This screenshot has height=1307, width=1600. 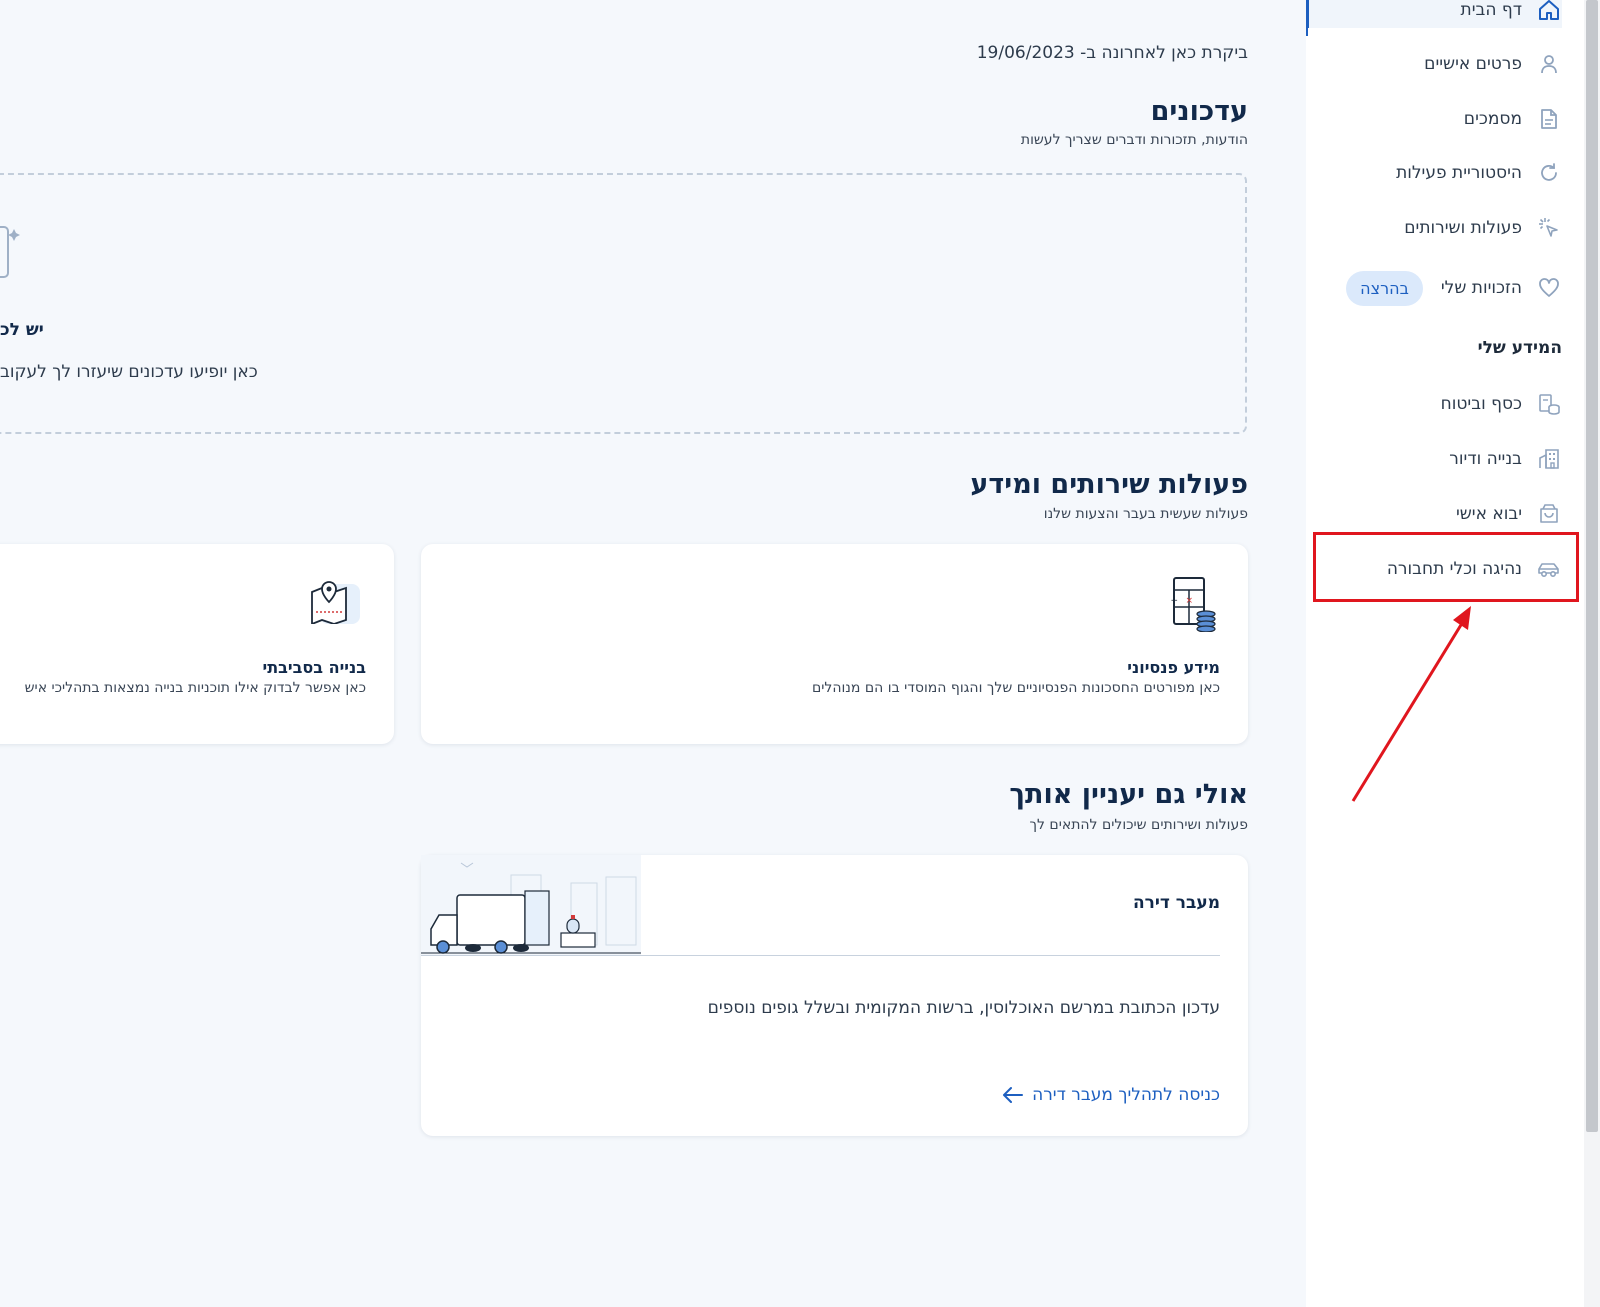 What do you see at coordinates (1473, 64) in the screenshot?
I see `sidebar-item-label: פרטים אישיים` at bounding box center [1473, 64].